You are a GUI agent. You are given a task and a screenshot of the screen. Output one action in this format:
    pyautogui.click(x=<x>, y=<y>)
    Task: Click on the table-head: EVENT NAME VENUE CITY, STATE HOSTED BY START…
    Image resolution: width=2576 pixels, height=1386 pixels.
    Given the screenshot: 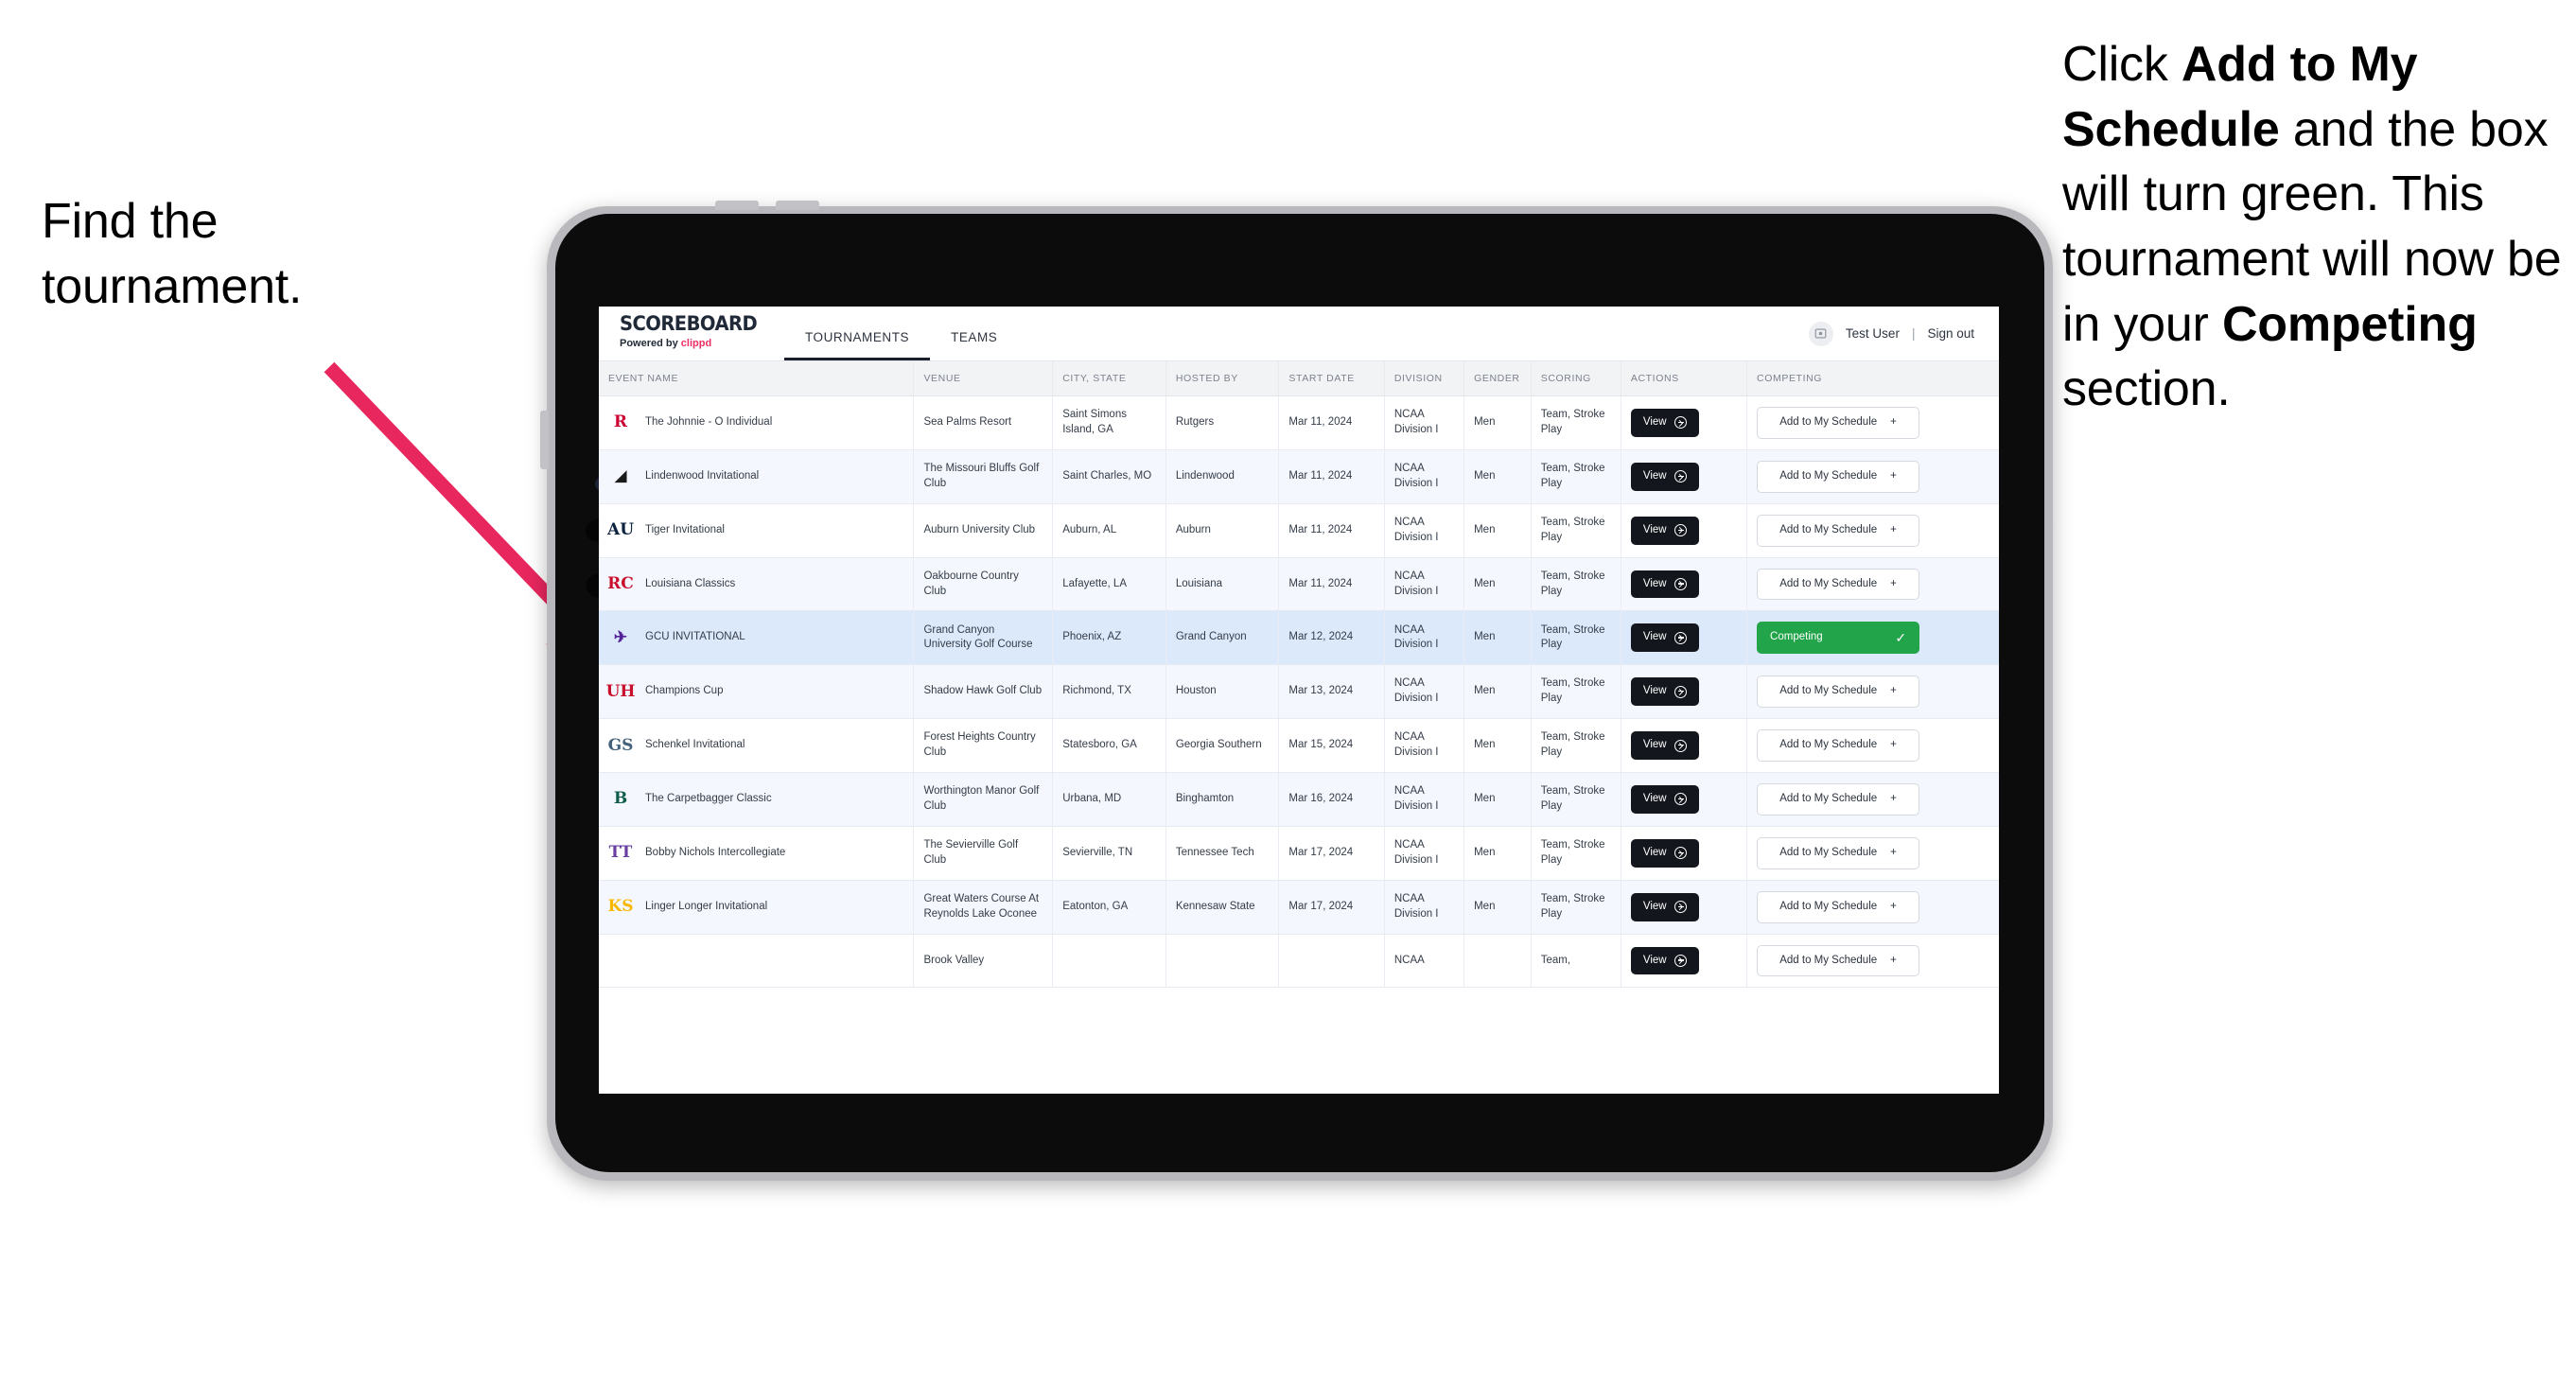 What is the action you would take?
    pyautogui.click(x=1299, y=378)
    